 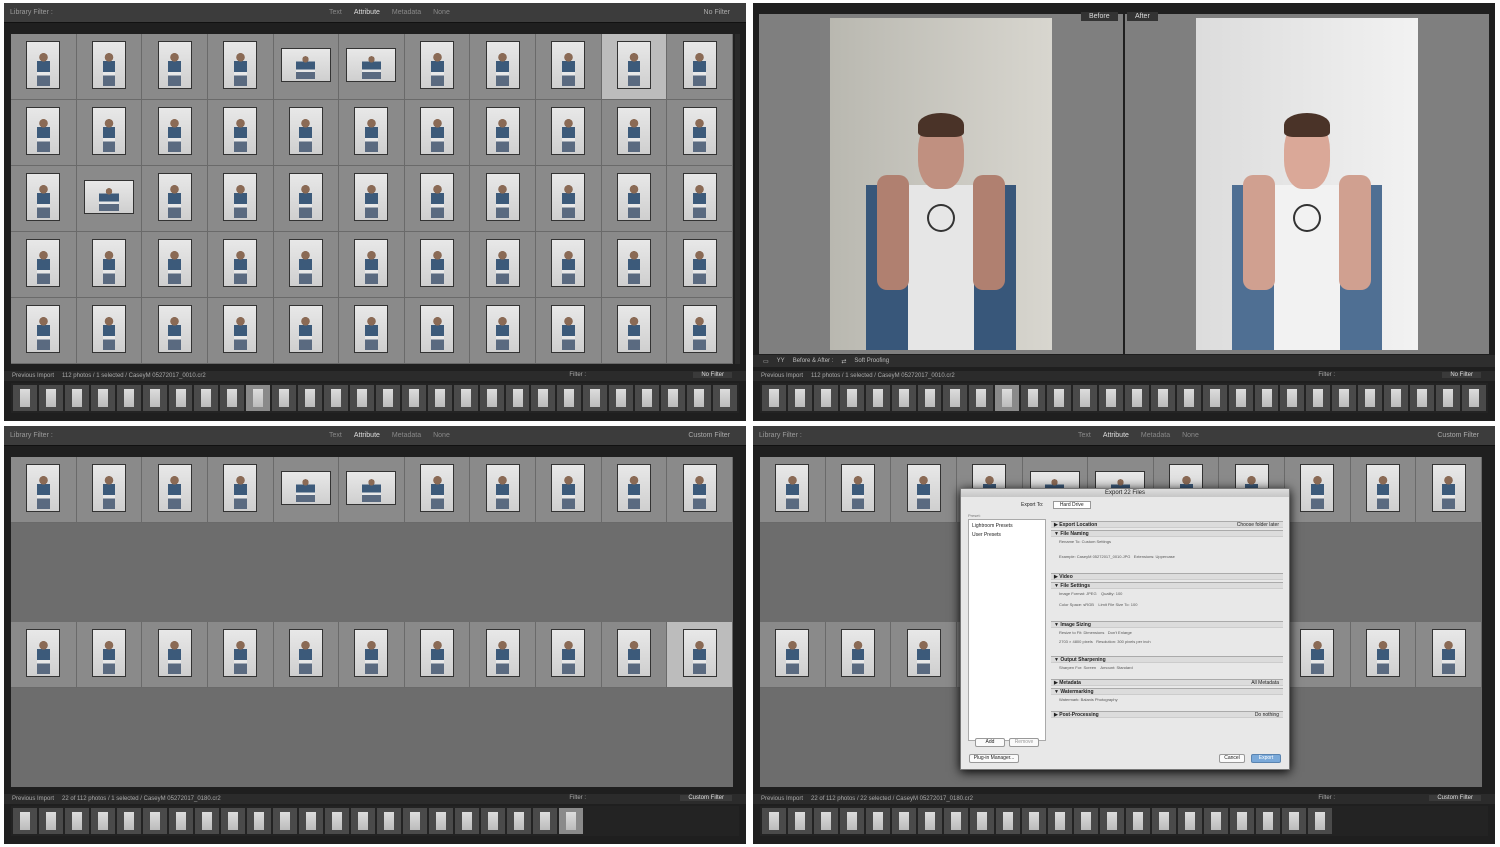 What do you see at coordinates (1167, 576) in the screenshot?
I see `section-video: ▶ Video` at bounding box center [1167, 576].